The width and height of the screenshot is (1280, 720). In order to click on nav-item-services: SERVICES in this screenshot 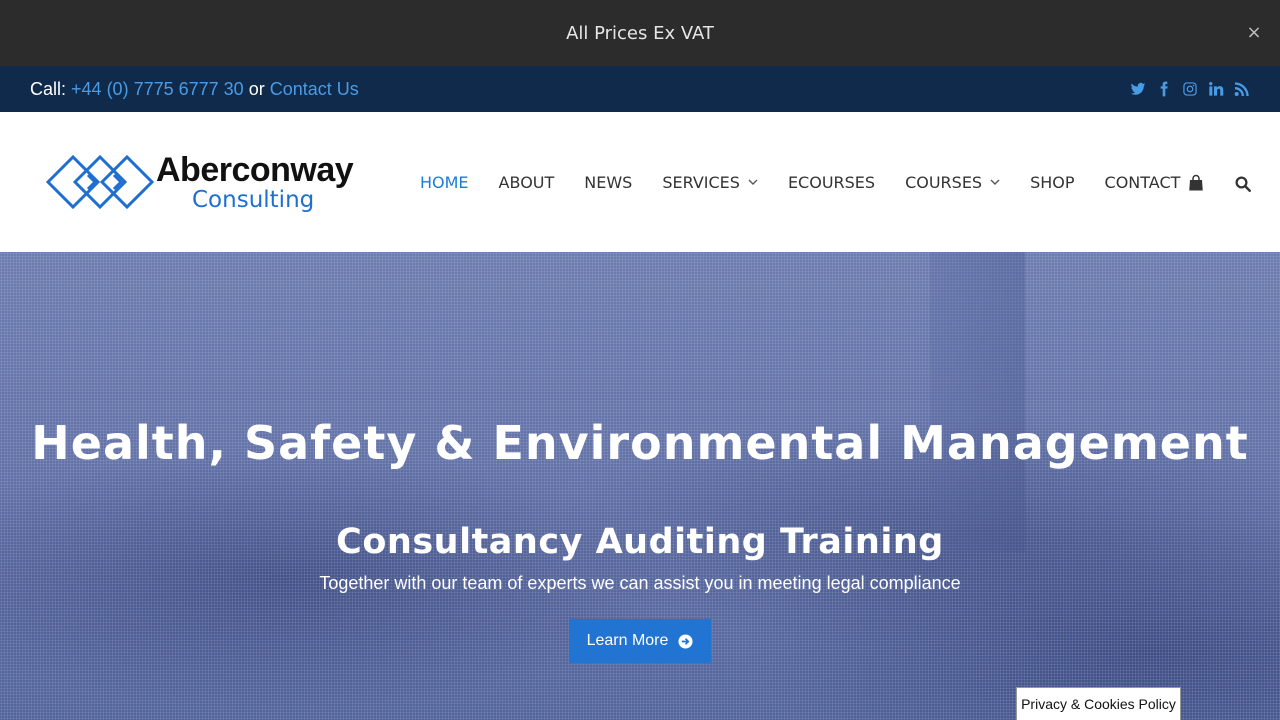, I will do `click(710, 182)`.